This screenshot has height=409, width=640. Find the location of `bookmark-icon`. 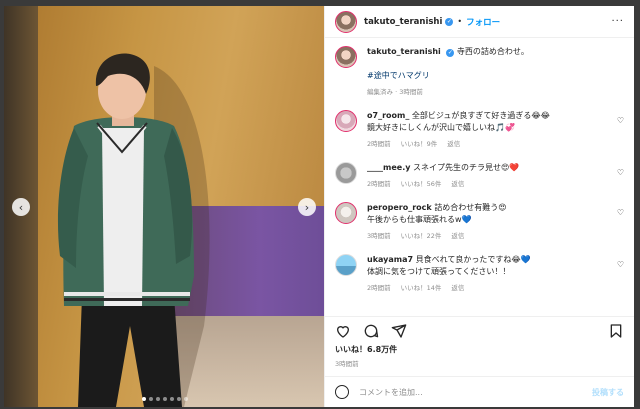

bookmark-icon is located at coordinates (616, 331).